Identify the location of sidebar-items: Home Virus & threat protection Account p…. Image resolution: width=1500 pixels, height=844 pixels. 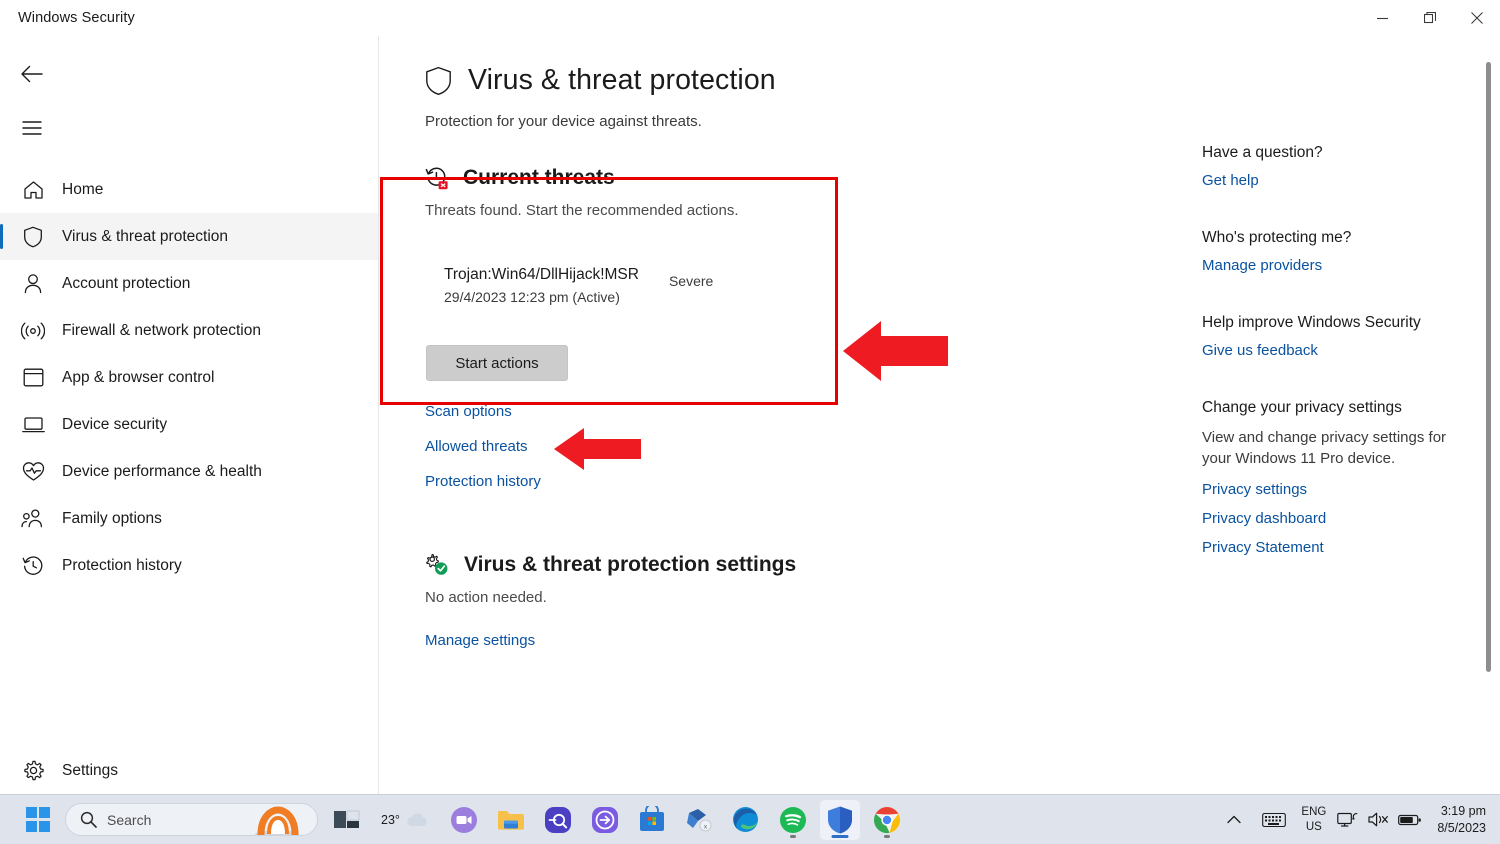
(189, 377).